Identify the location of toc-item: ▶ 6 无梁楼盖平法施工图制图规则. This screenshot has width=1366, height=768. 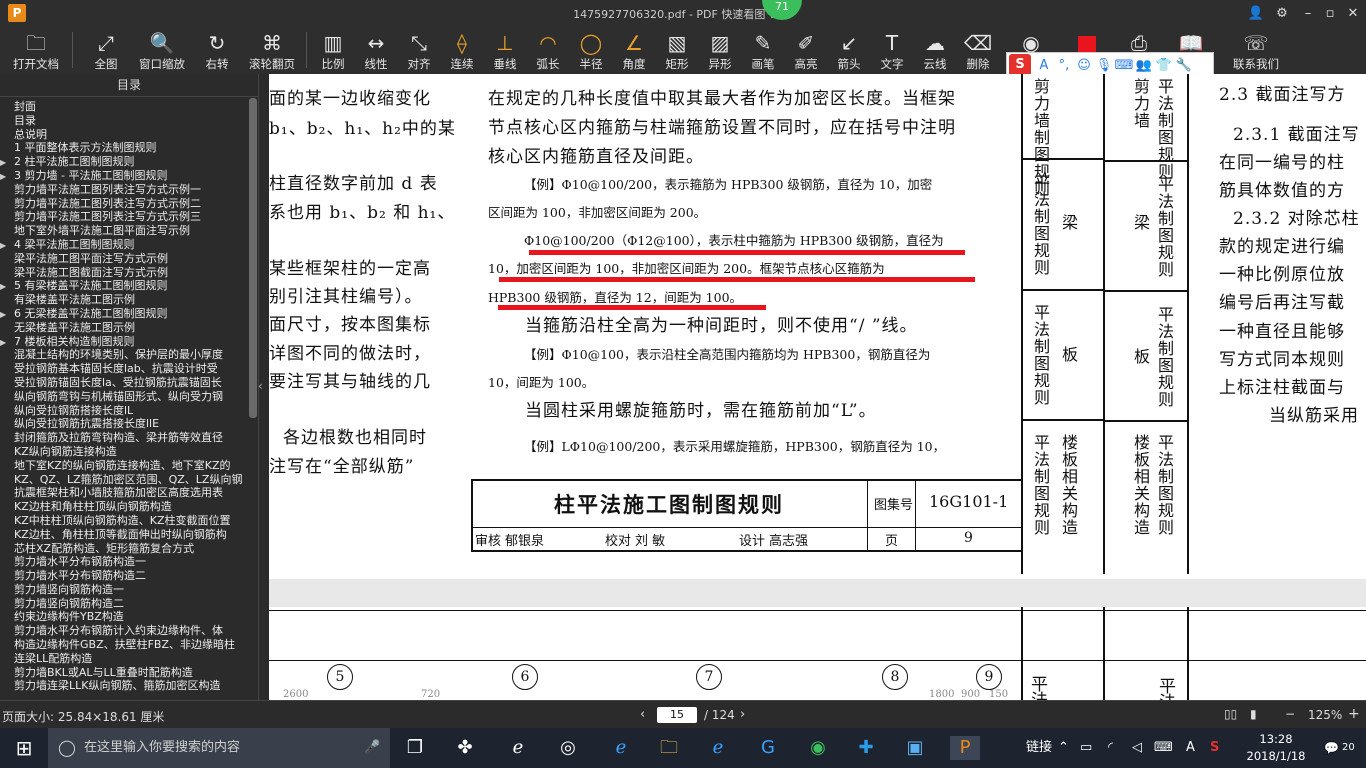
(124, 314).